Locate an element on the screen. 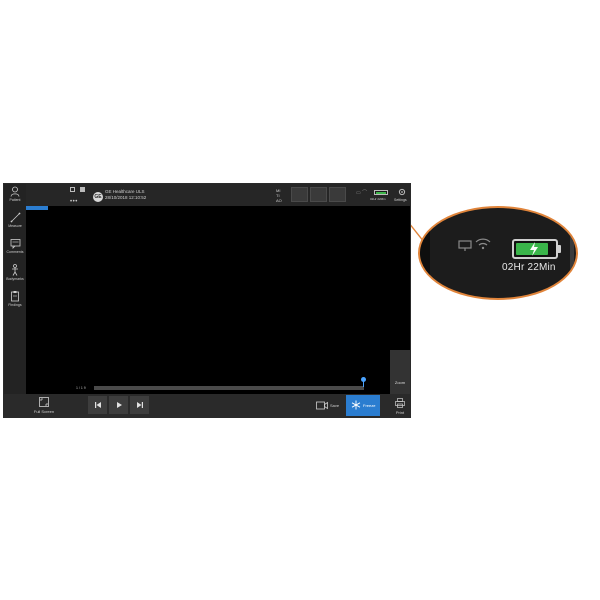 Image resolution: width=600 pixels, height=600 pixels. layout-single-icon is located at coordinates (72, 189).